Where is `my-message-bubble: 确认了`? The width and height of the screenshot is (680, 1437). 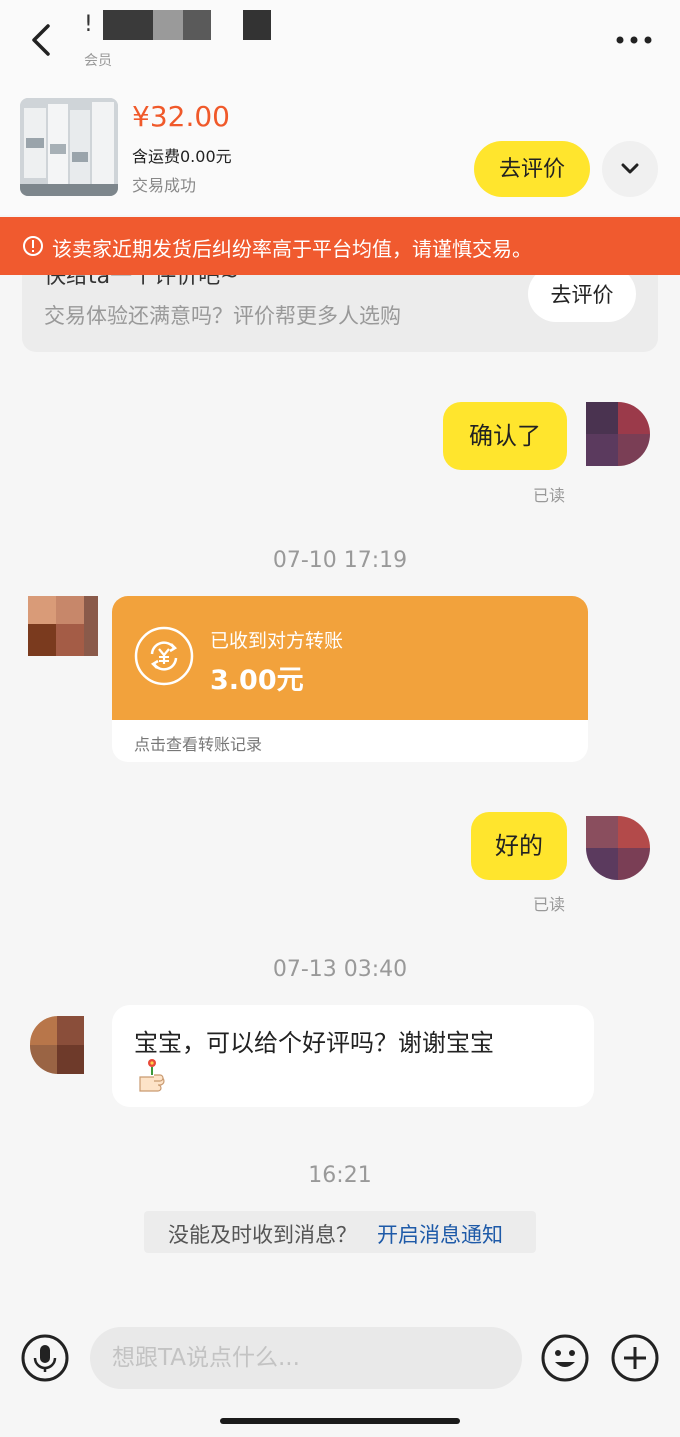 my-message-bubble: 确认了 is located at coordinates (505, 436).